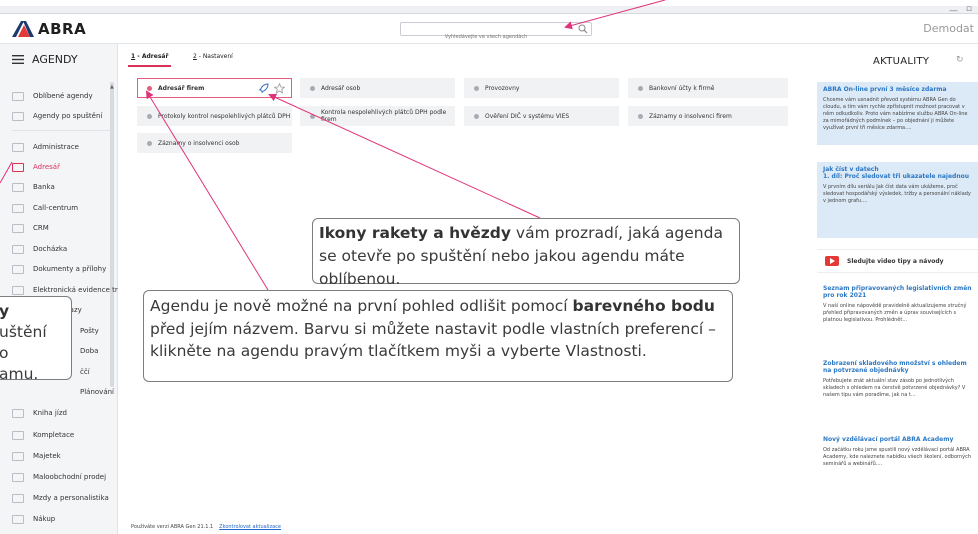  Describe the element at coordinates (708, 116) in the screenshot. I see `agenda-tile-insolvence-firem: Záznamy o insolvenci firem` at that location.